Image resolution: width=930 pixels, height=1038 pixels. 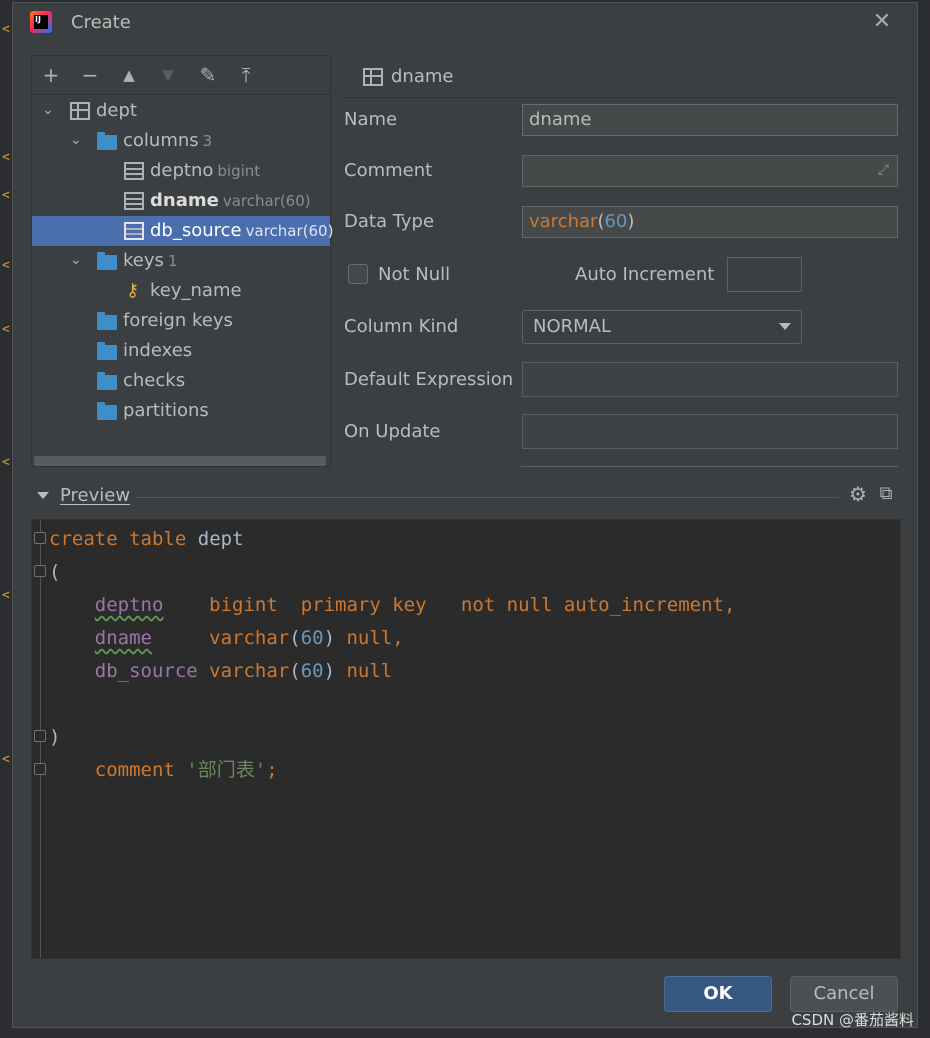 I want to click on tree-node-partitions: partitions, so click(x=181, y=411).